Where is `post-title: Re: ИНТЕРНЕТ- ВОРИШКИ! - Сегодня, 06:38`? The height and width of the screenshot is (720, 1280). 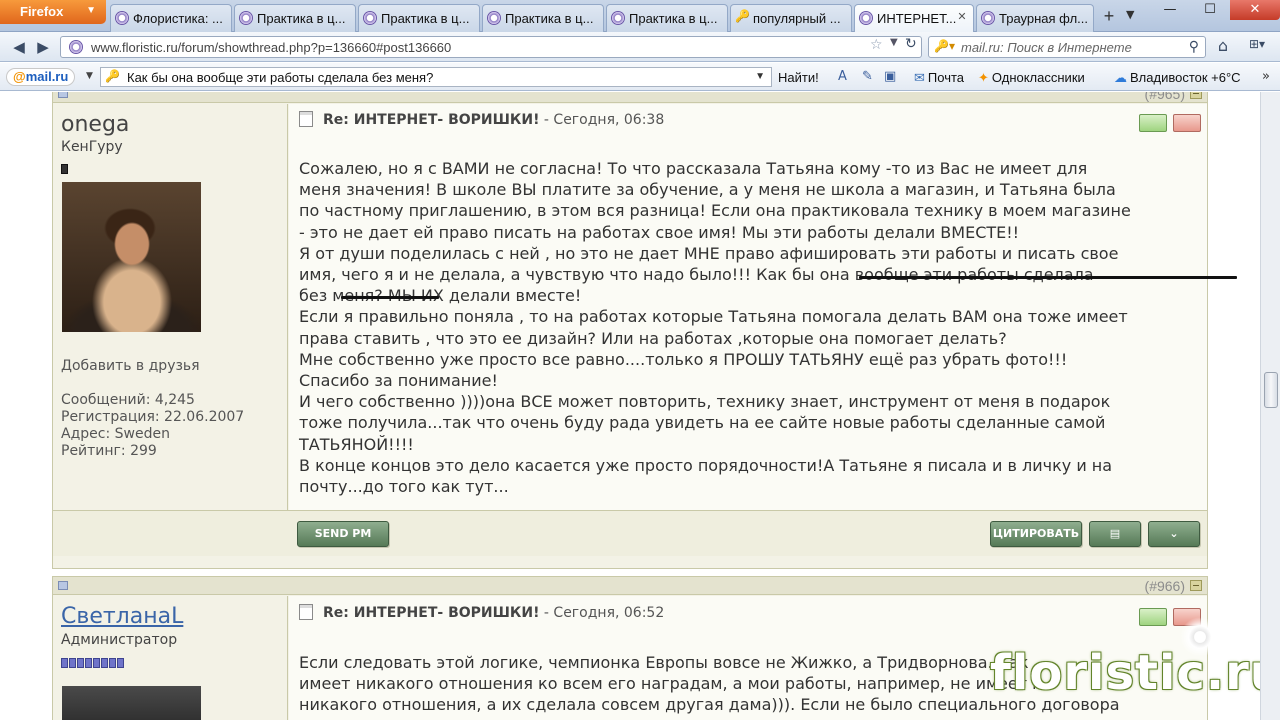 post-title: Re: ИНТЕРНЕТ- ВОРИШКИ! - Сегодня, 06:38 is located at coordinates (481, 119).